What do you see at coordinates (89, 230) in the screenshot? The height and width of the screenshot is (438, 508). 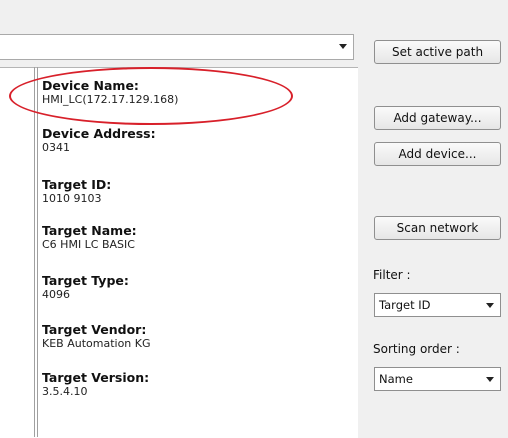 I see `target-name-label: Target Name:` at bounding box center [89, 230].